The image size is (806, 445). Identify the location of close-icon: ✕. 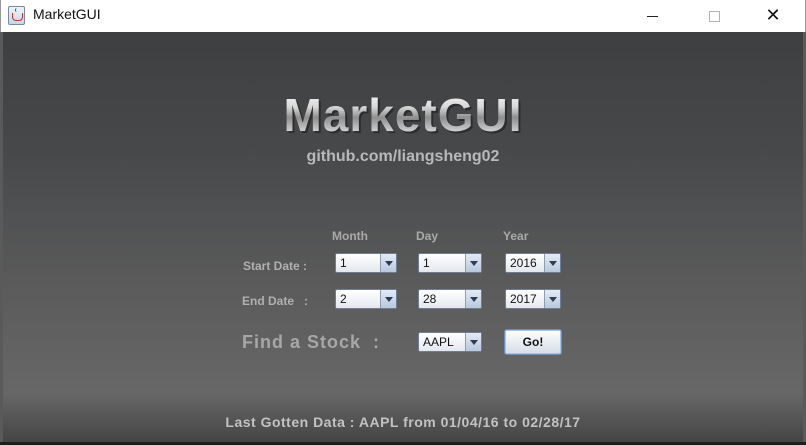
(773, 15).